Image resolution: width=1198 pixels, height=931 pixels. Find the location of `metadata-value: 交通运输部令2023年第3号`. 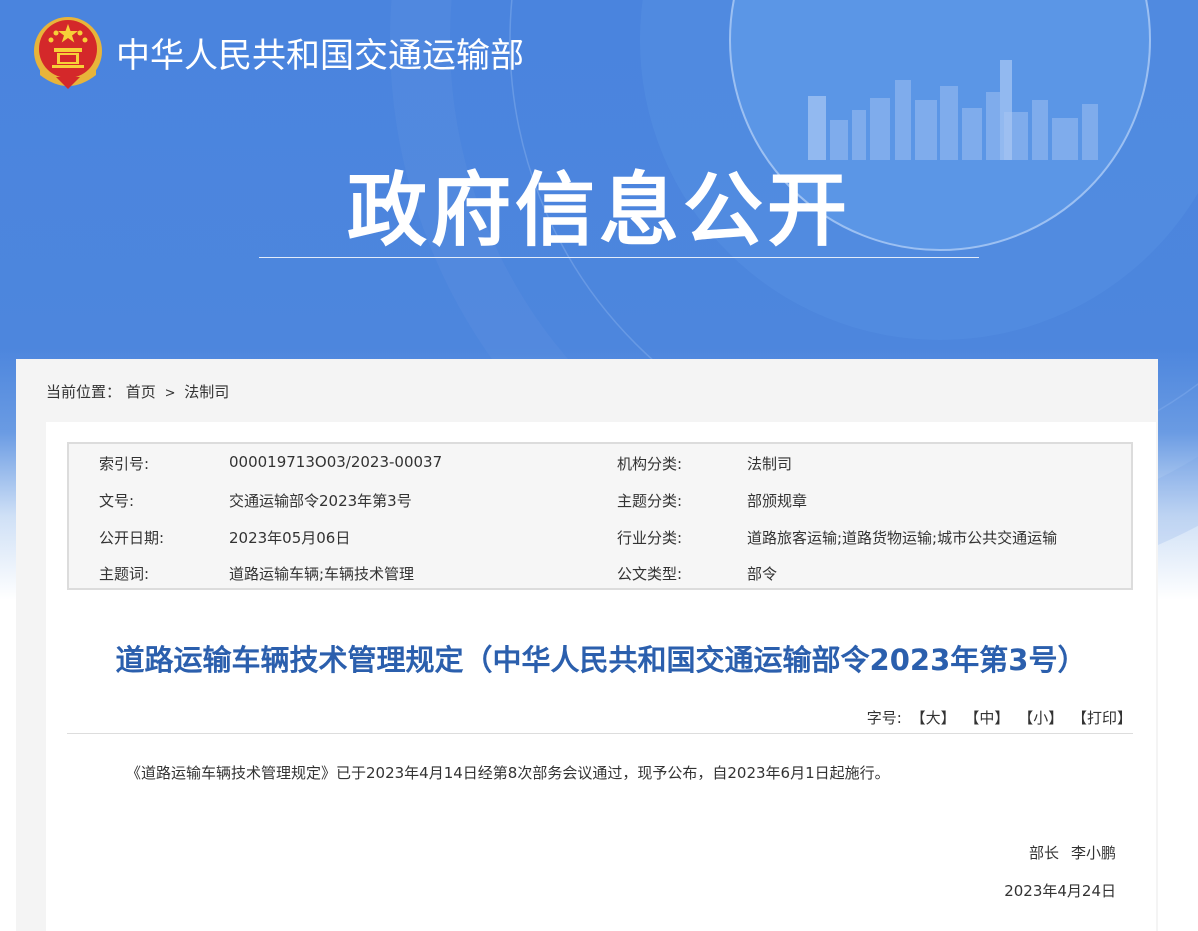

metadata-value: 交通运输部令2023年第3号 is located at coordinates (320, 501).